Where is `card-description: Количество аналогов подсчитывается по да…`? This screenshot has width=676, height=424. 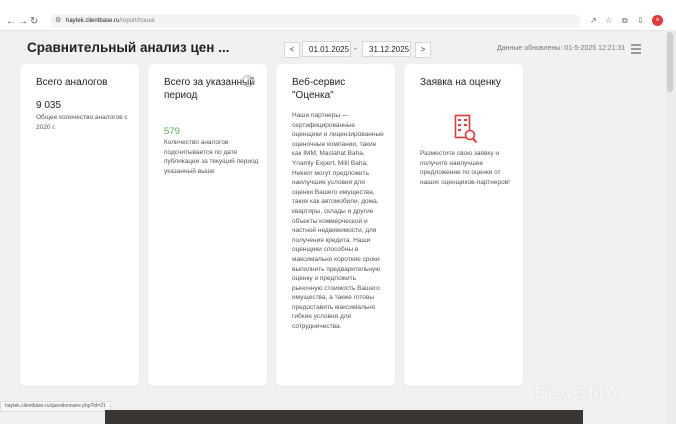
card-description: Количество аналогов подсчитывается по да… is located at coordinates (211, 157).